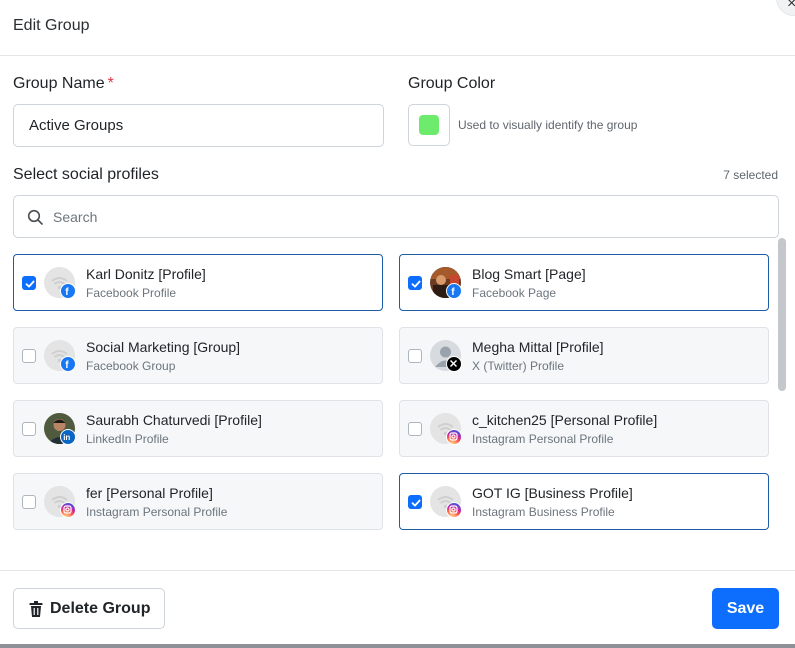 Image resolution: width=795 pixels, height=648 pixels. I want to click on profile-name: fer [Personal Profile], so click(149, 493).